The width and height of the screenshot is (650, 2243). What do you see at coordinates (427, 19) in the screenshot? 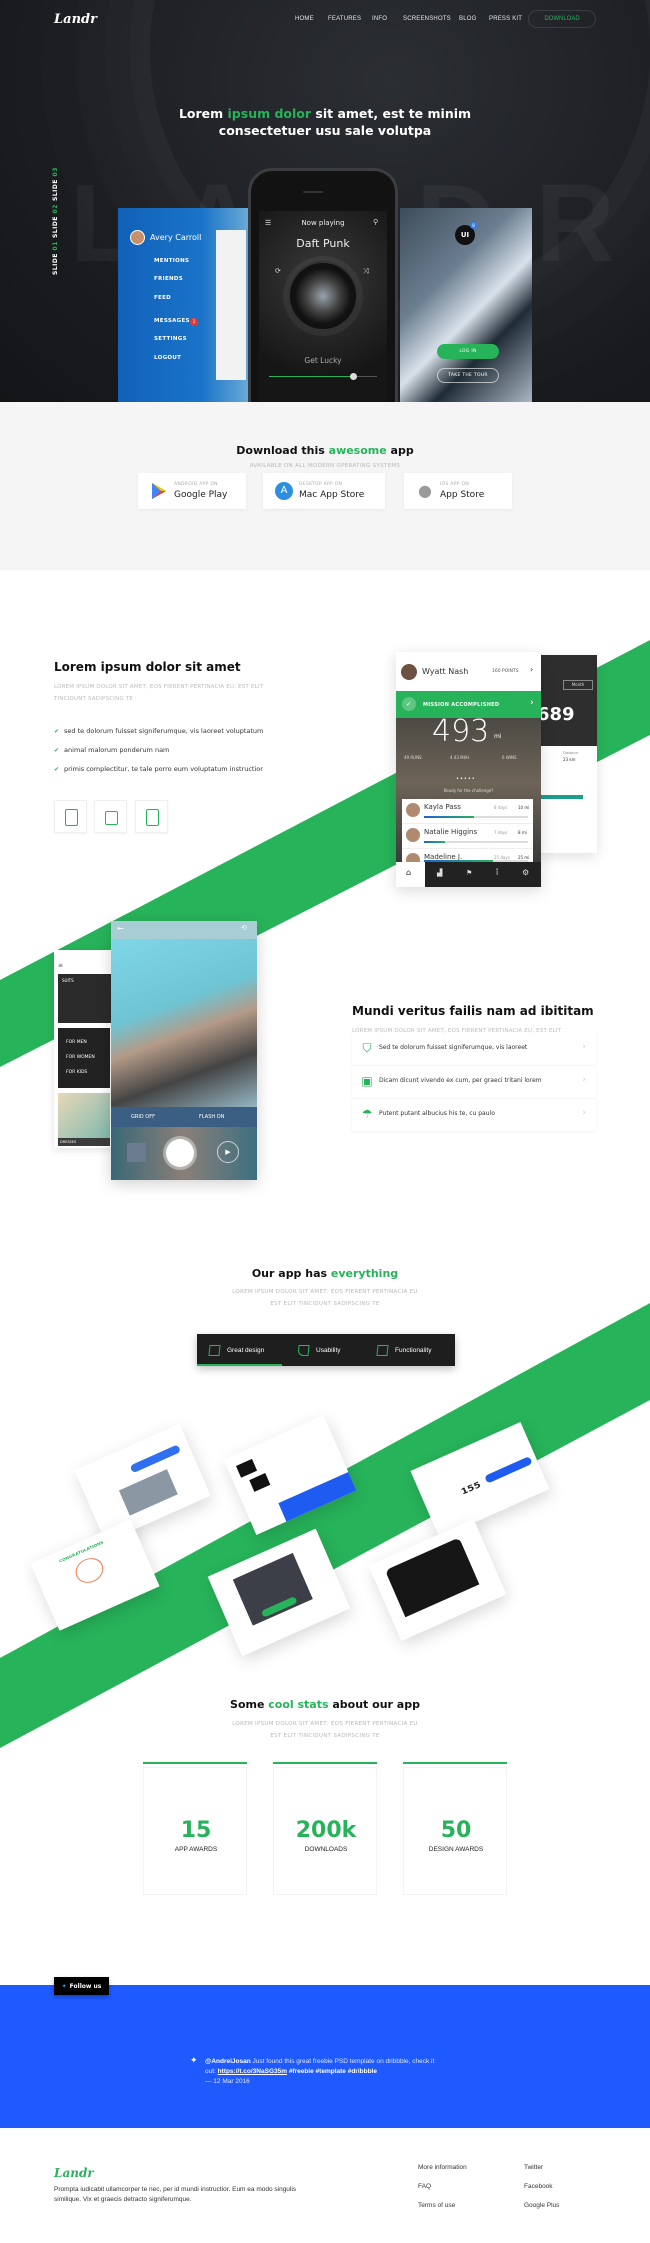
I see `nav-screenshots: SCREENSHOTS` at bounding box center [427, 19].